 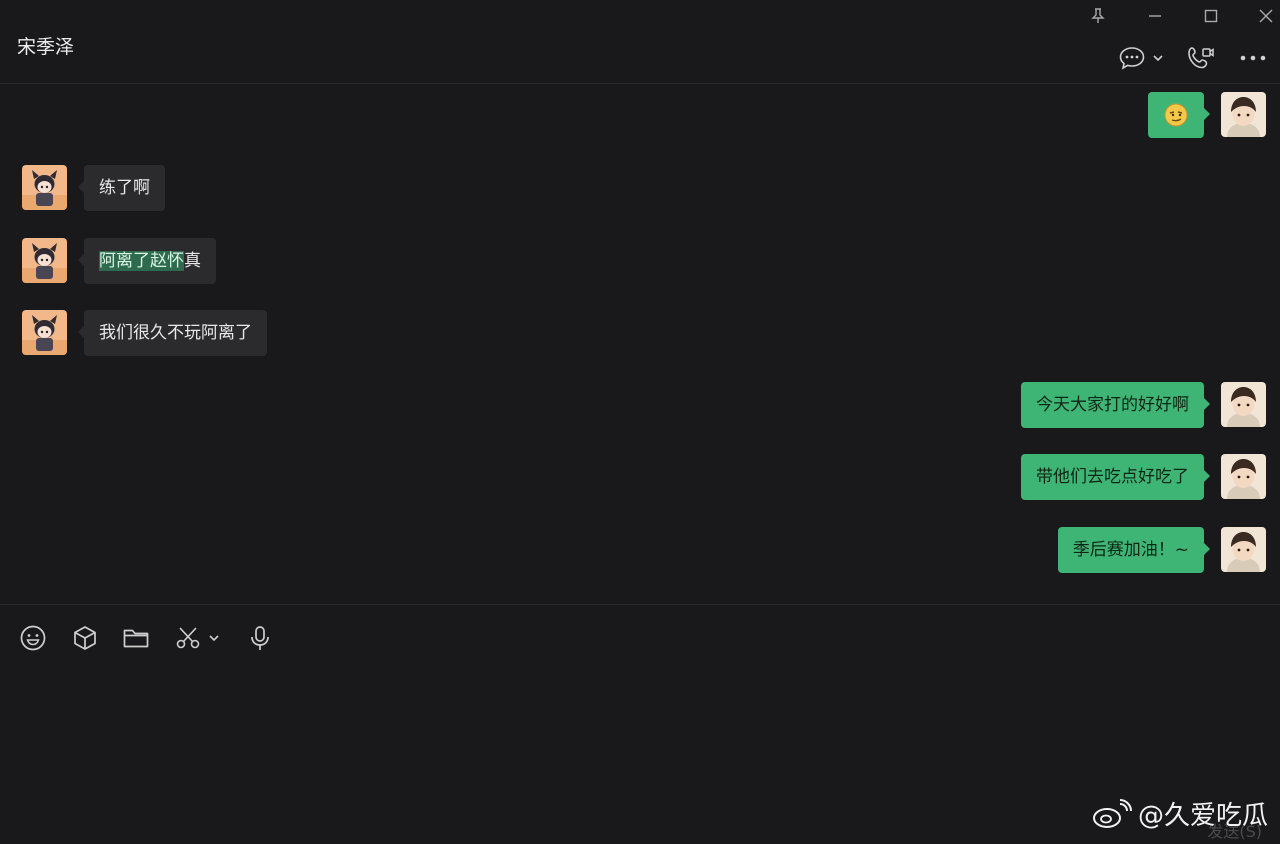 I want to click on message-bubble: 阿离了赵怀真, so click(x=147, y=261).